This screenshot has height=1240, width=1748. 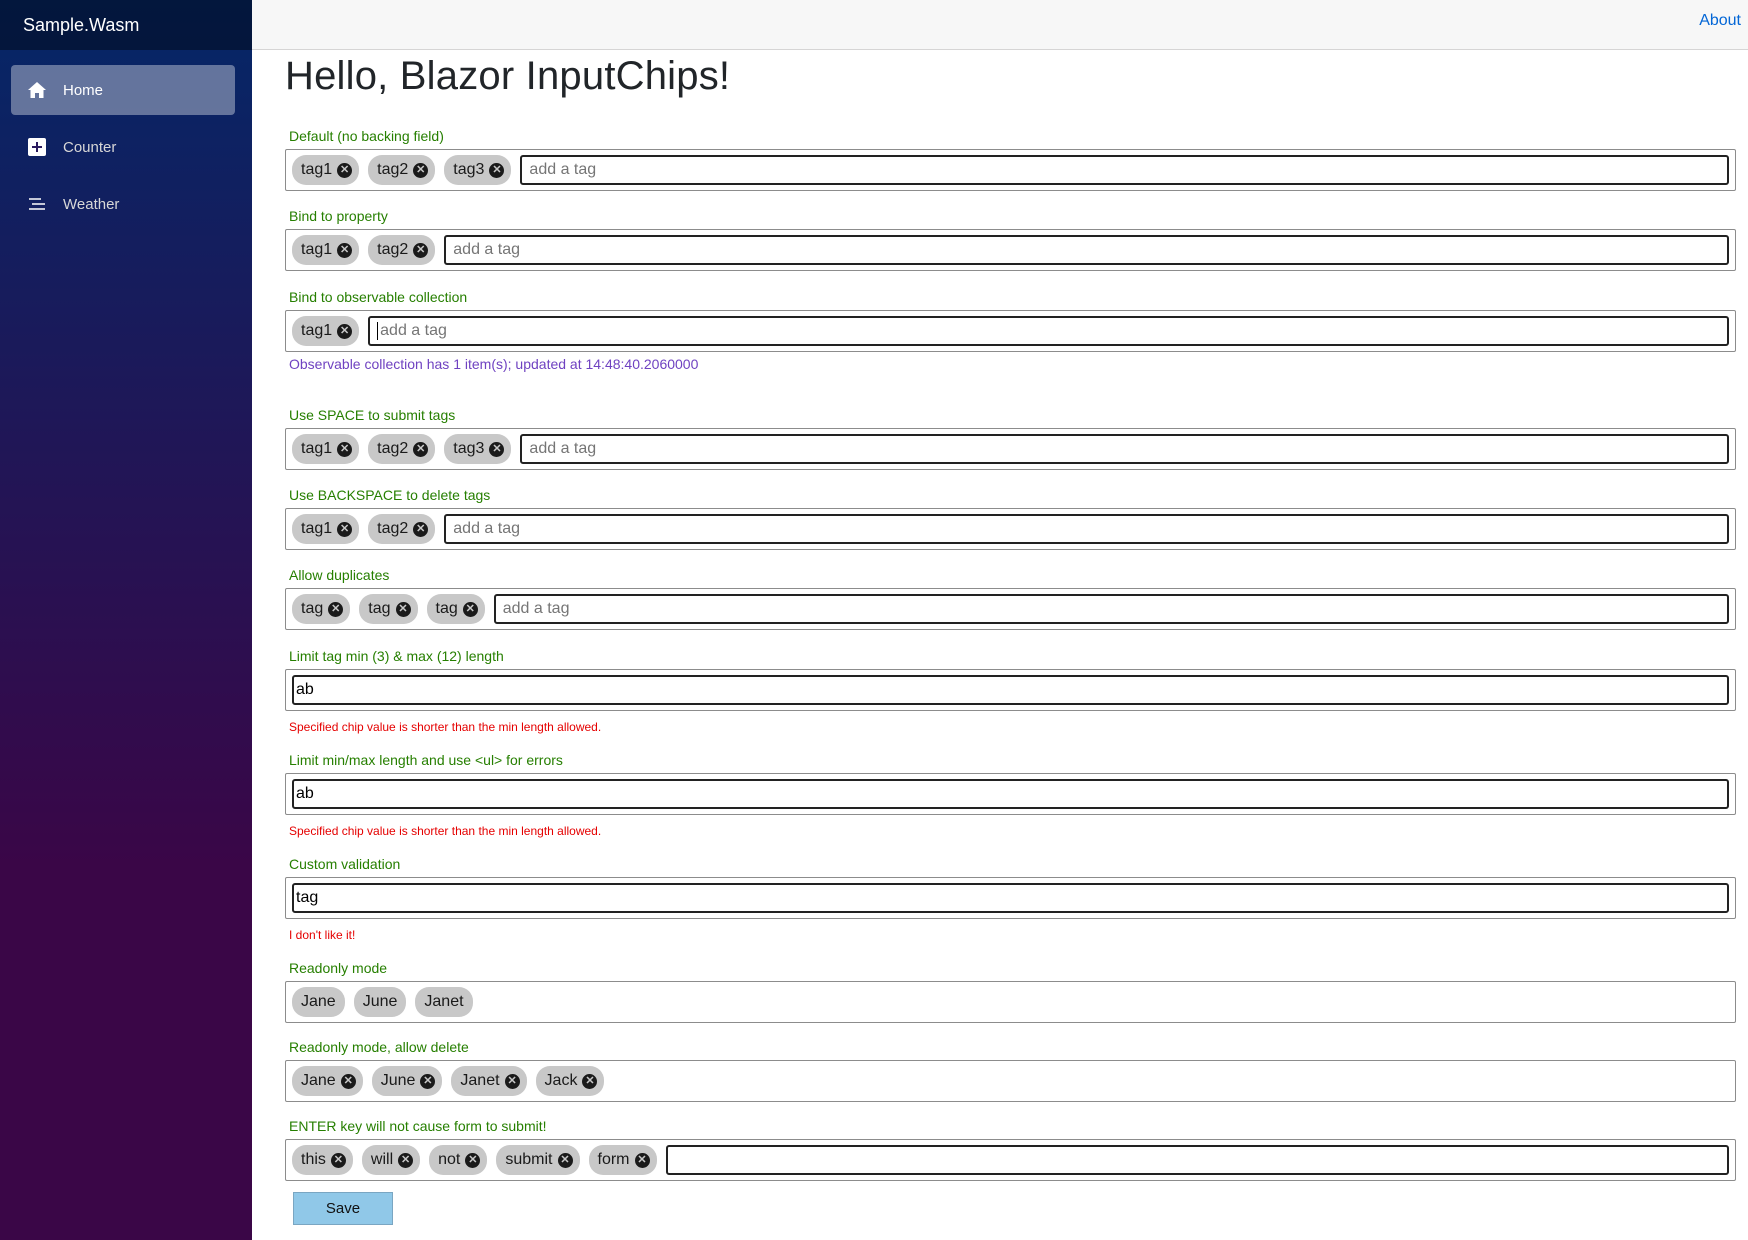 I want to click on space-submit-chip-input: tag1 ✕ tag2 ✕ tag3 ✕ add a tag, so click(x=1010, y=449).